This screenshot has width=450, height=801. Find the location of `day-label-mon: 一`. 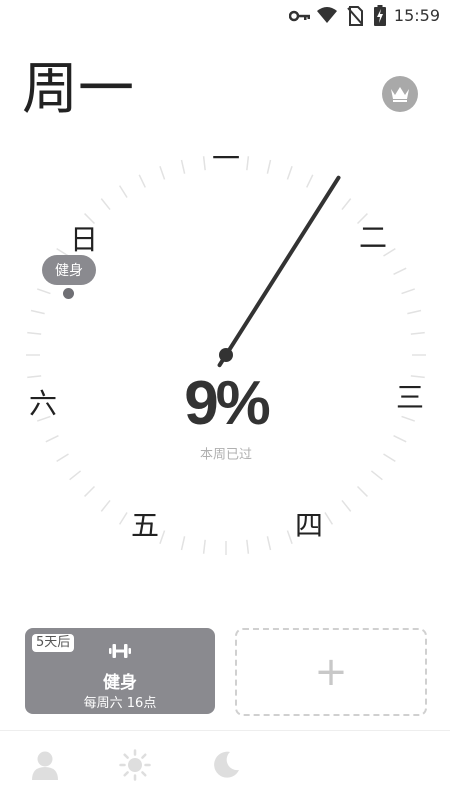

day-label-mon: 一 is located at coordinates (226, 158).